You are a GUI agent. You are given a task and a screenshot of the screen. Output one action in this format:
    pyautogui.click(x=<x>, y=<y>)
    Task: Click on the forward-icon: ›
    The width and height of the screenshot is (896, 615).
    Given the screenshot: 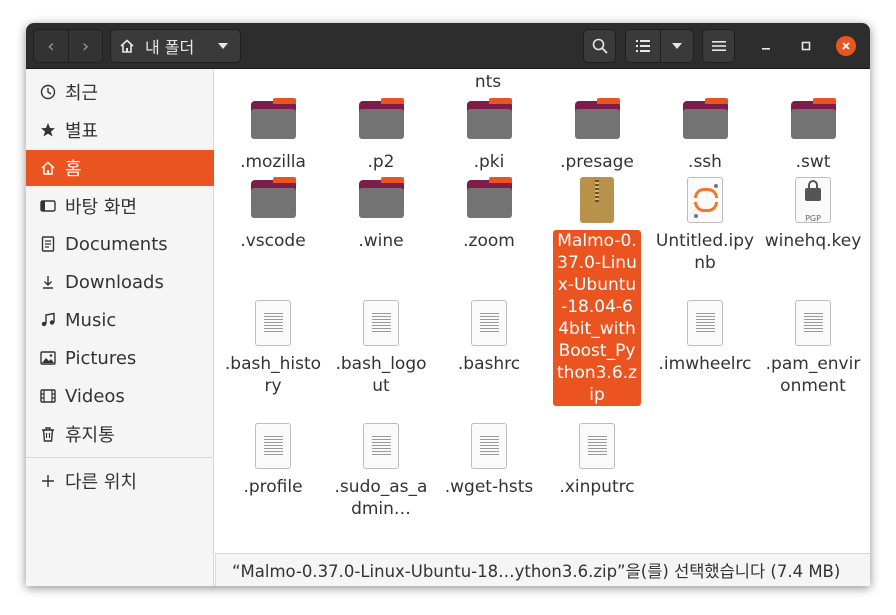 What is the action you would take?
    pyautogui.click(x=85, y=46)
    